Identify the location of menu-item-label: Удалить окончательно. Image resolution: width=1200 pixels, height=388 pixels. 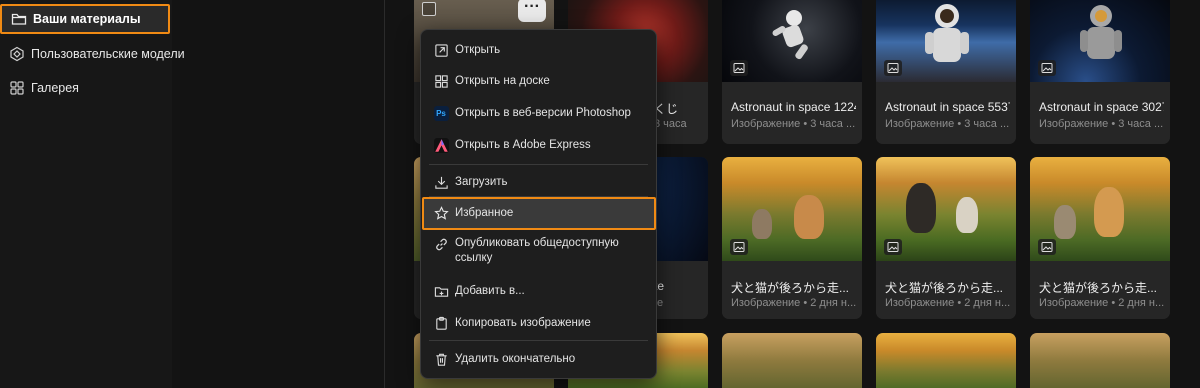
(515, 358).